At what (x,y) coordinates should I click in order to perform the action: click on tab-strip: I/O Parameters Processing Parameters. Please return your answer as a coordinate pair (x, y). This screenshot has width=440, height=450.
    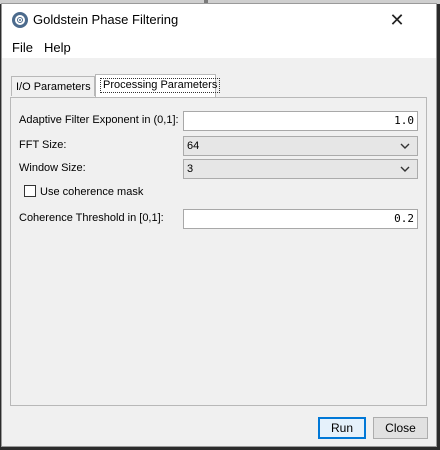
    Looking at the image, I should click on (219, 78).